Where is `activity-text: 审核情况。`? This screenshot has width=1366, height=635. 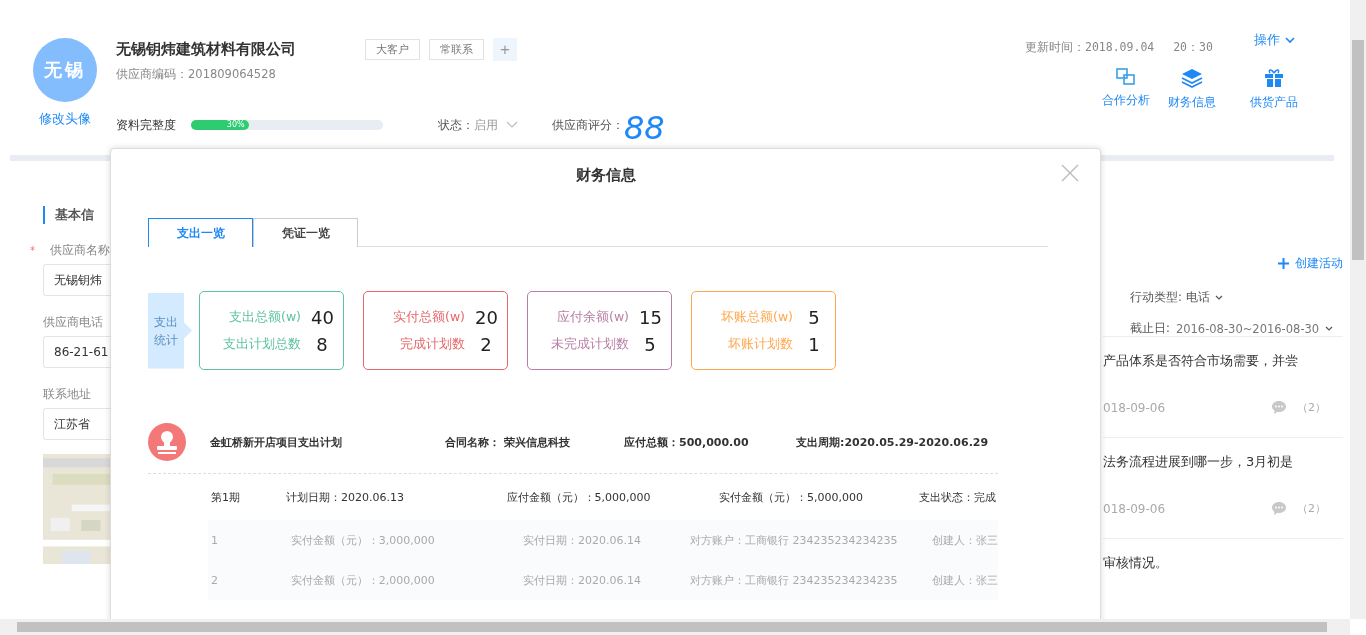 activity-text: 审核情况。 is located at coordinates (1135, 562).